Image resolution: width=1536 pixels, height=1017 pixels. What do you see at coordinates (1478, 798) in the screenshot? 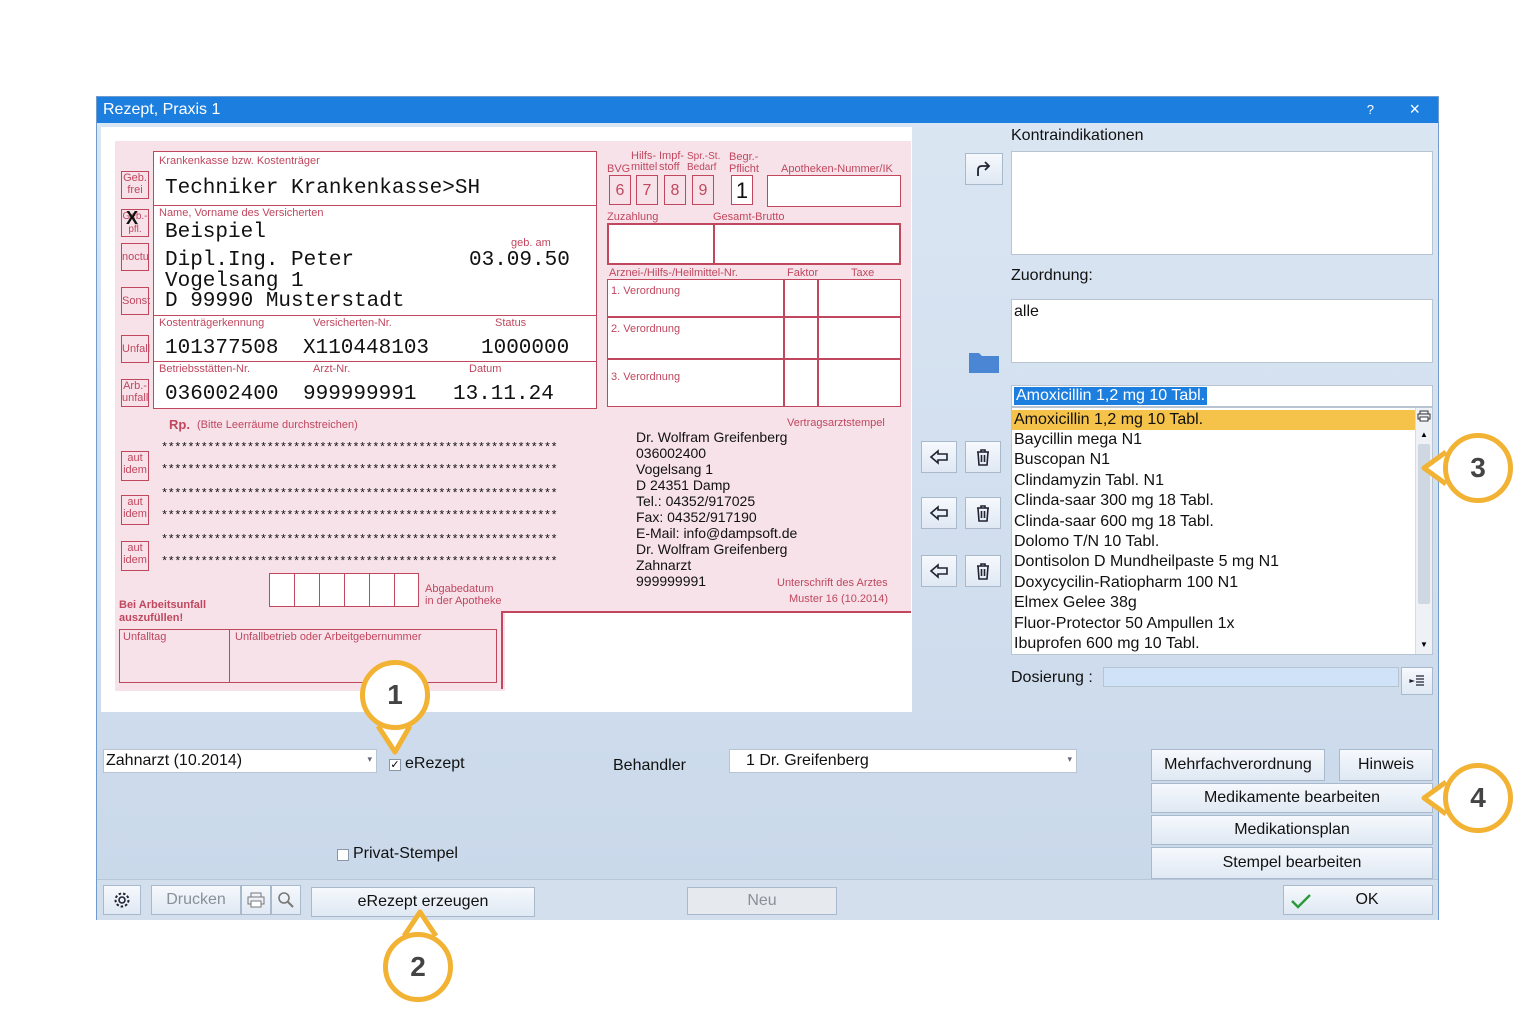
I see `callout-4: 4` at bounding box center [1478, 798].